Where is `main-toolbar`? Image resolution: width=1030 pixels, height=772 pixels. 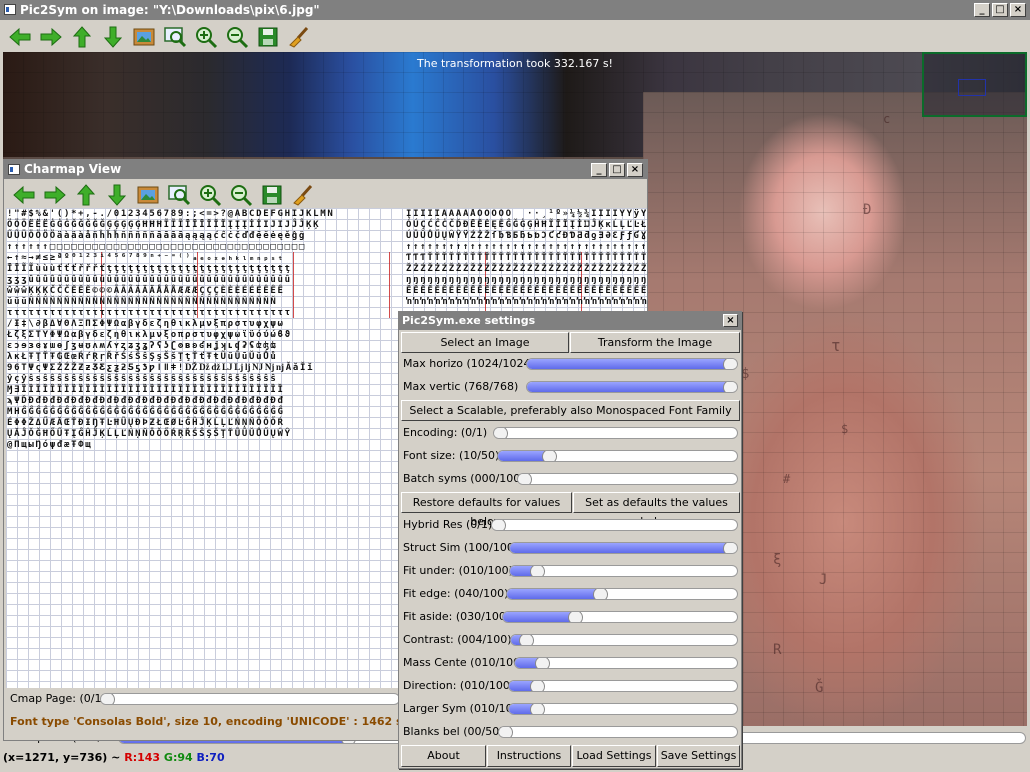
main-toolbar is located at coordinates (515, 37).